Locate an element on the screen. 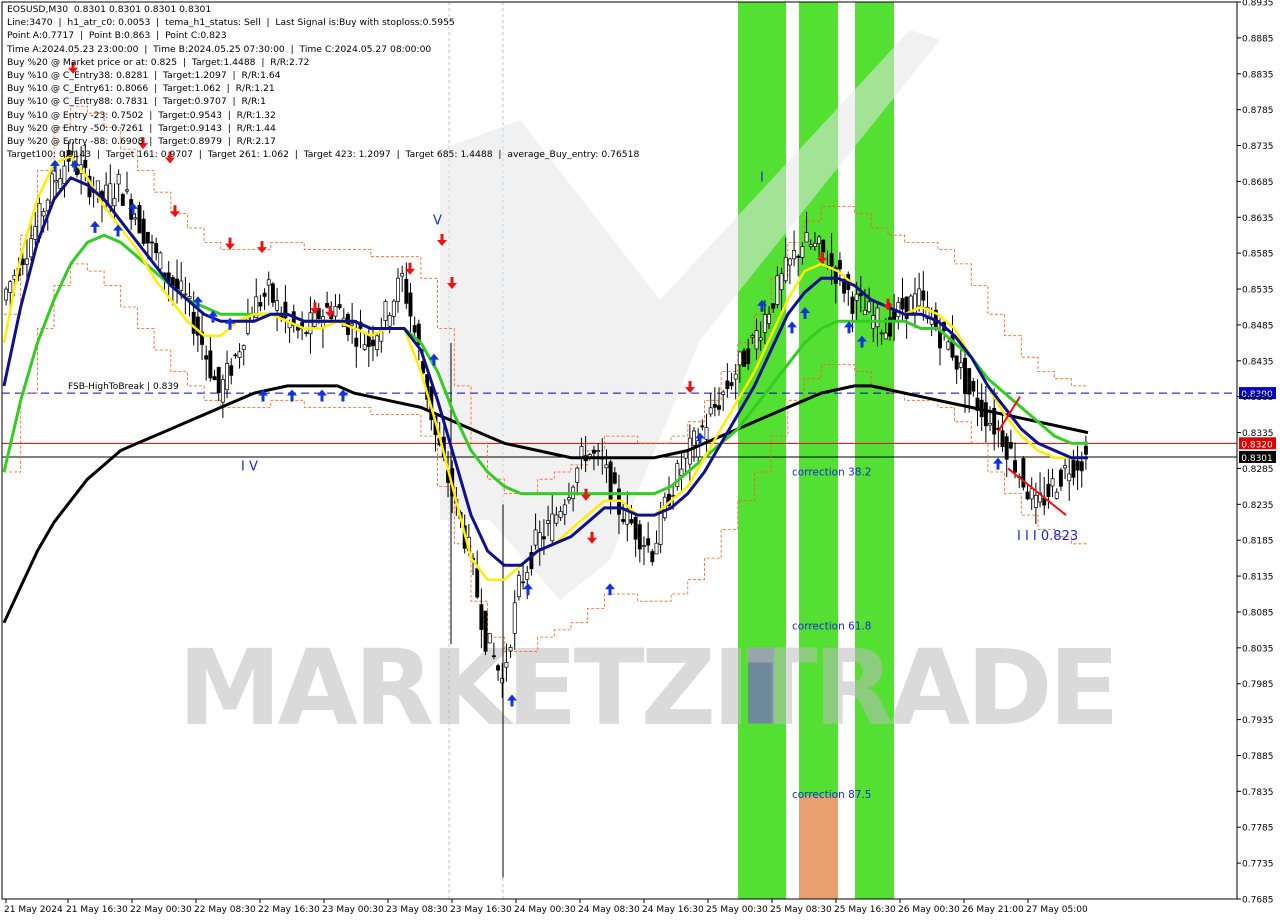 This screenshot has height=920, width=1280. y-tick-label: 0.7985 is located at coordinates (1258, 685).